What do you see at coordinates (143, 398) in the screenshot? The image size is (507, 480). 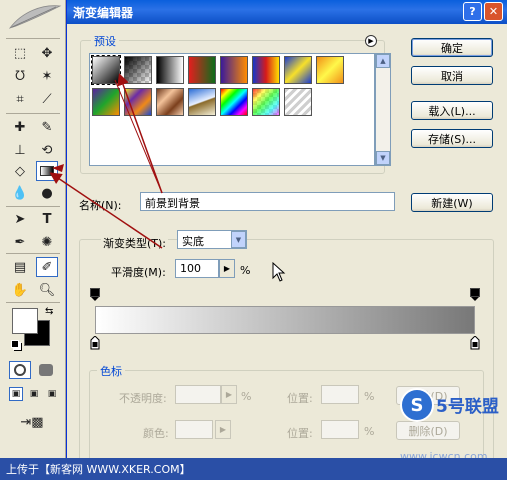 I see `opacity-label: 不透明度:` at bounding box center [143, 398].